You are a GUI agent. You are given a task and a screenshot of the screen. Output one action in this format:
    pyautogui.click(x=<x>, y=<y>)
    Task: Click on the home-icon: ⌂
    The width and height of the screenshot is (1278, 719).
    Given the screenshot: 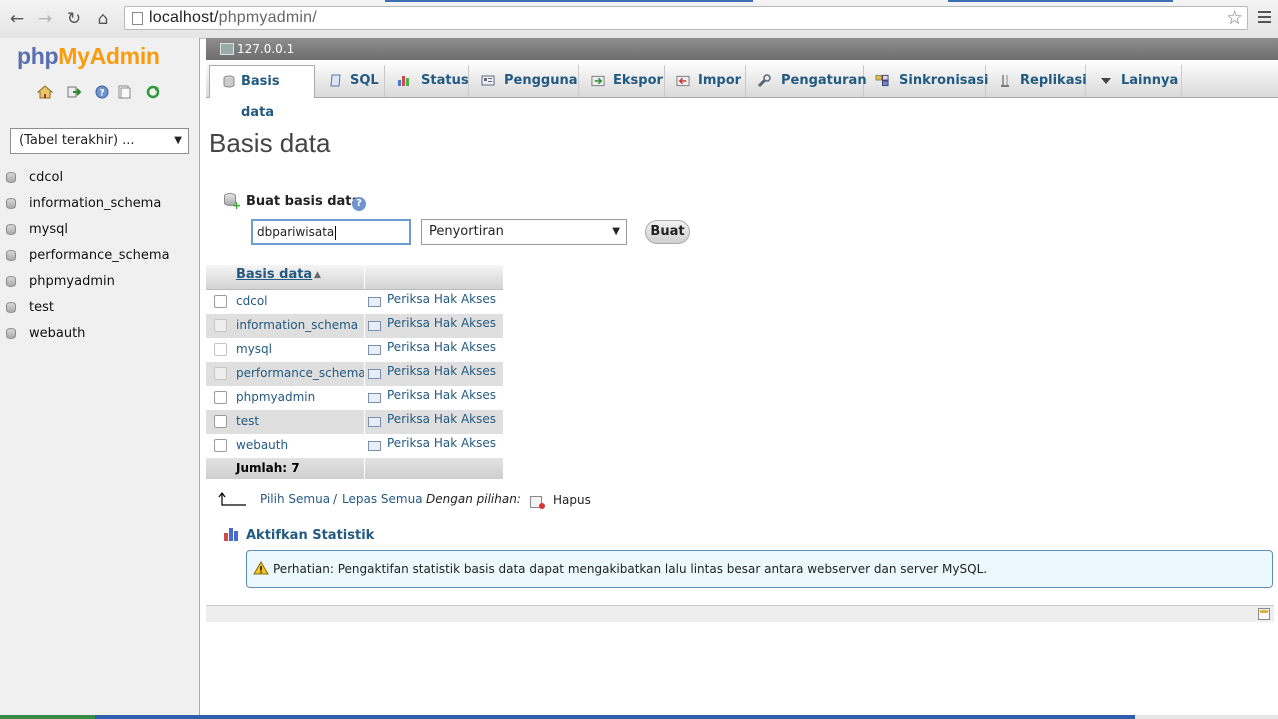 What is the action you would take?
    pyautogui.click(x=103, y=19)
    